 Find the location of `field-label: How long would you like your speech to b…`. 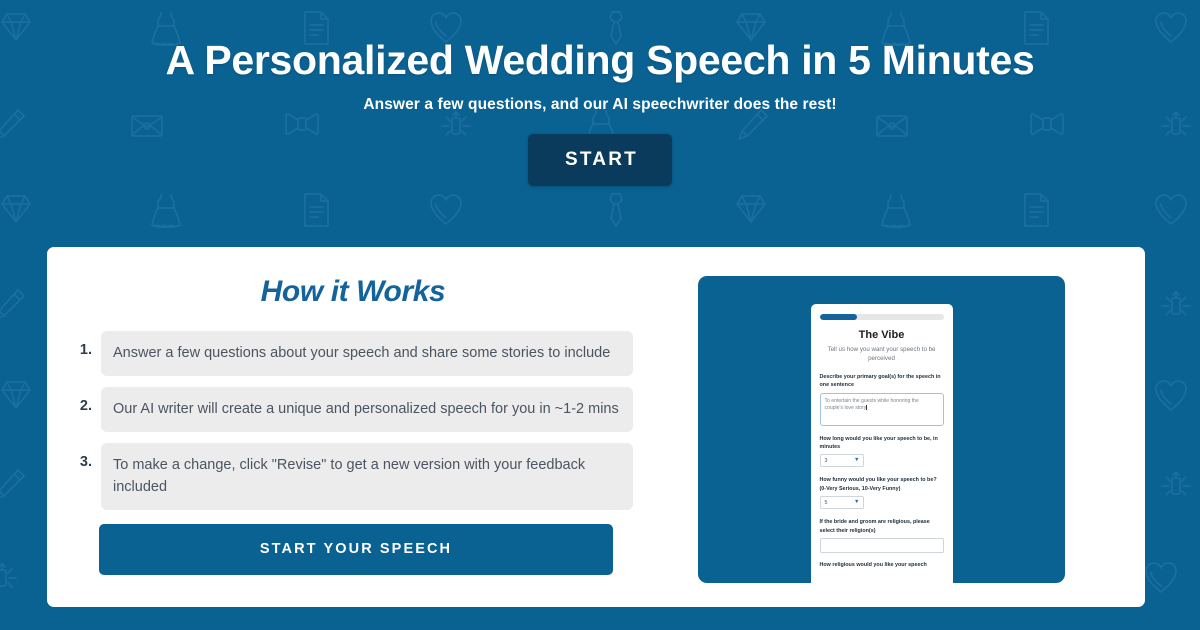

field-label: How long would you like your speech to b… is located at coordinates (878, 443).